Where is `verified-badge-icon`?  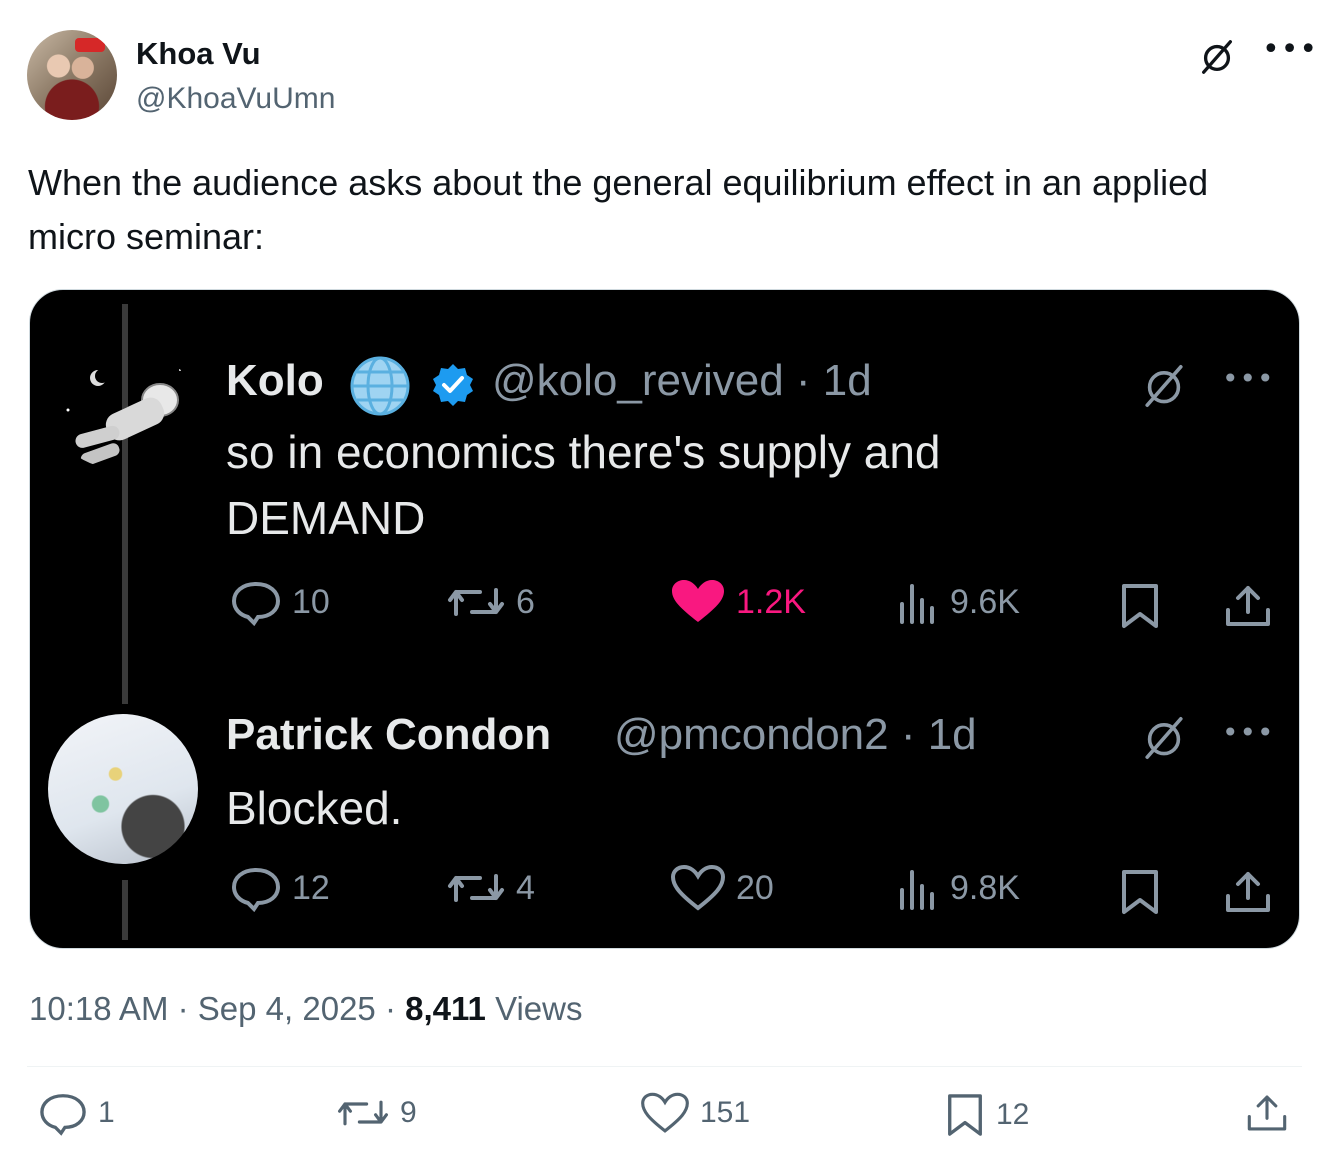
verified-badge-icon is located at coordinates (453, 385).